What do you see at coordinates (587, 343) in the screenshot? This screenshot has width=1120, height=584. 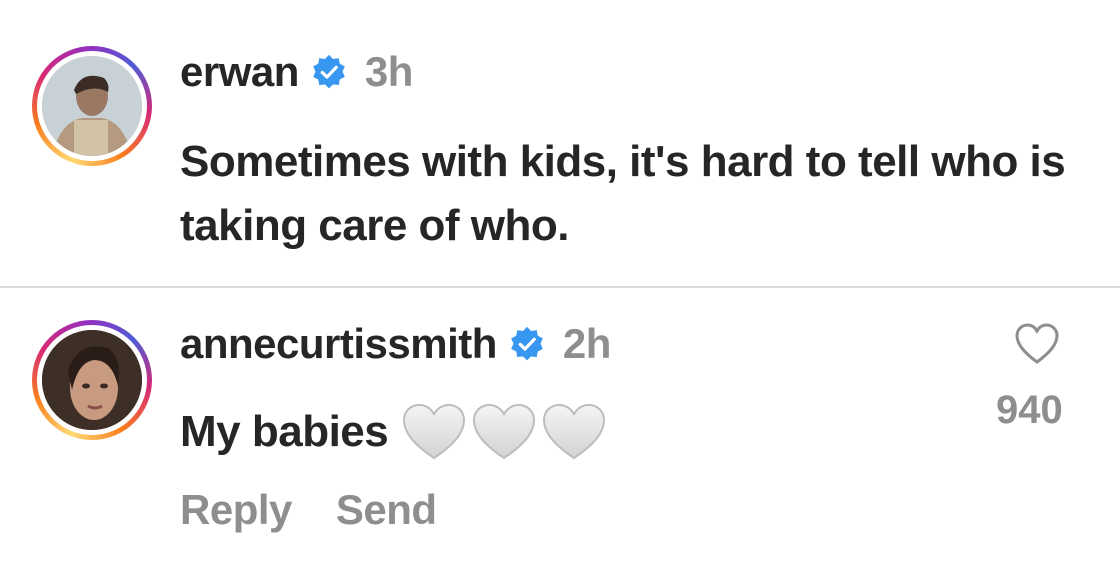 I see `timestamp: 2h` at bounding box center [587, 343].